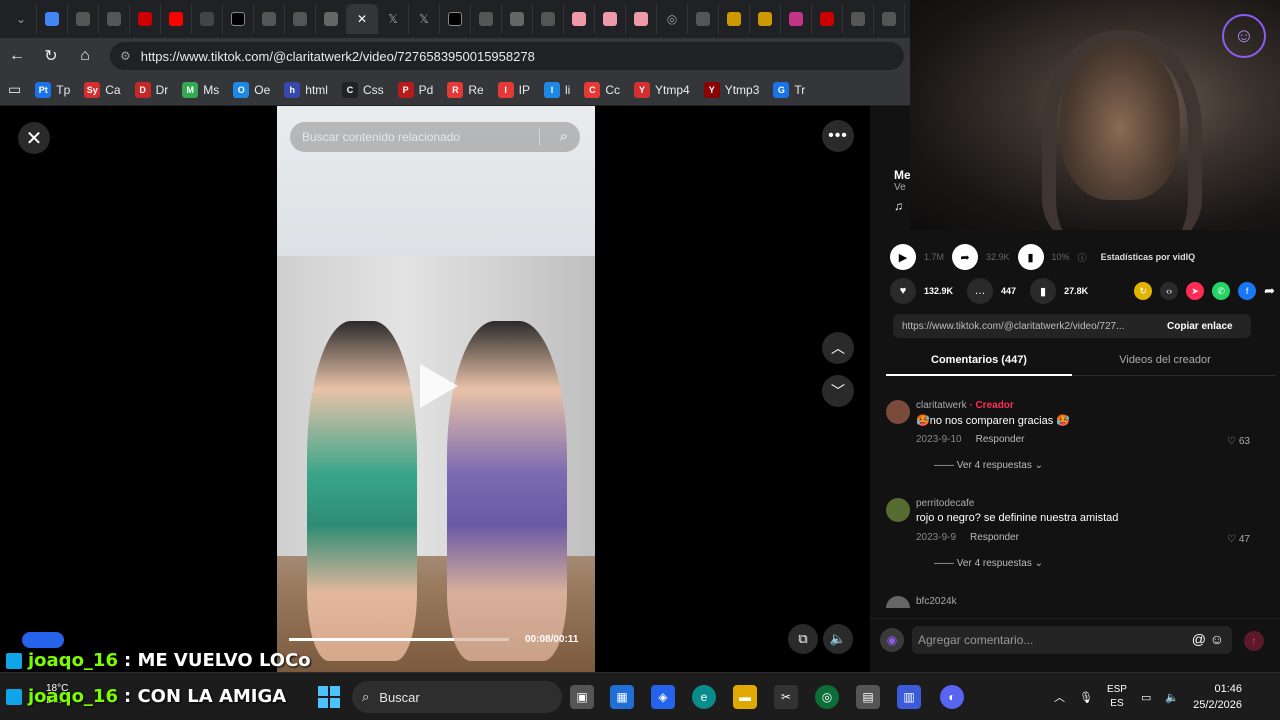  Describe the element at coordinates (1217, 639) in the screenshot. I see `emoji-icon: ☺` at that location.